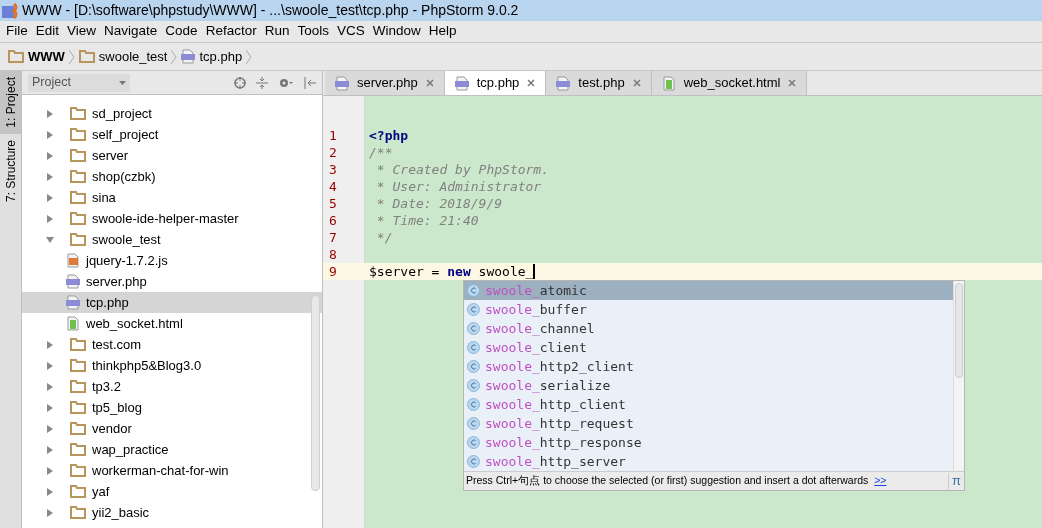 The image size is (1042, 528). What do you see at coordinates (599, 83) in the screenshot?
I see `editor-tab: test.php` at bounding box center [599, 83].